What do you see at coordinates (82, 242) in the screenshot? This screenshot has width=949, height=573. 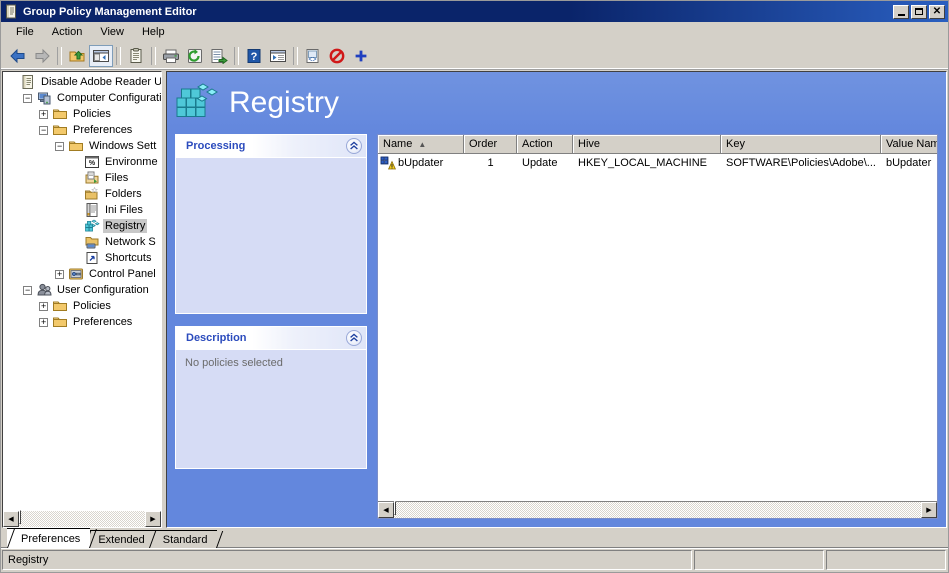 I see `tree-item-network-shares: Network S` at bounding box center [82, 242].